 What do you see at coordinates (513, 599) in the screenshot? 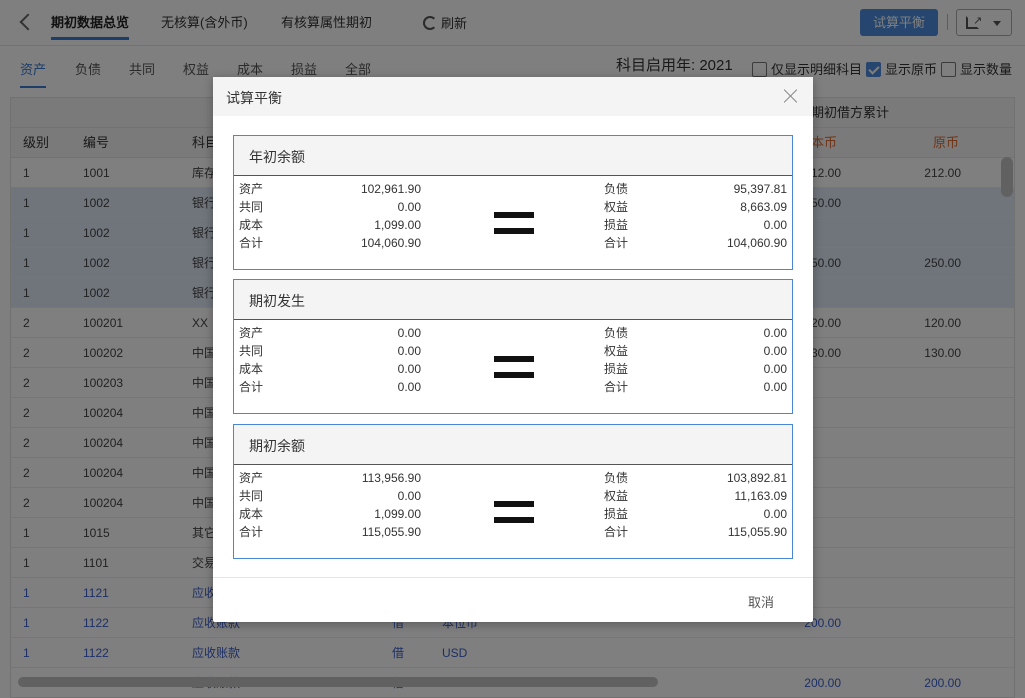
I see `dialog-footer: 取消` at bounding box center [513, 599].